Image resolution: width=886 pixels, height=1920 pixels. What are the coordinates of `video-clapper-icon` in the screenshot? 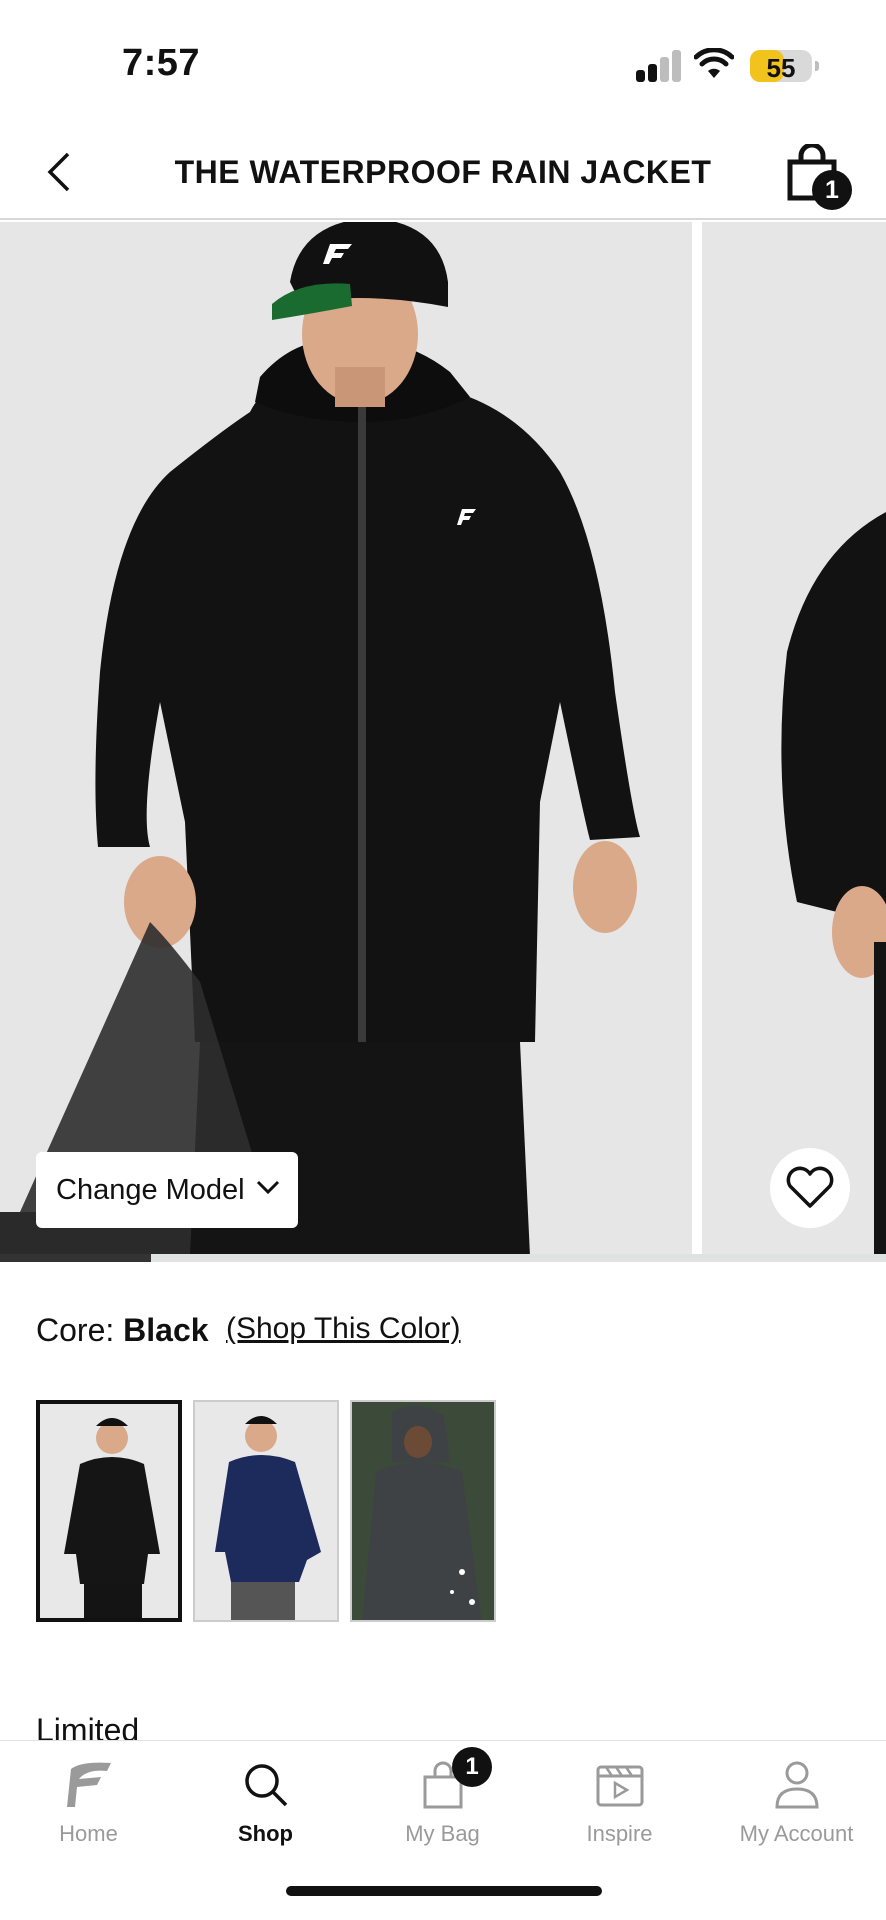 It's located at (619, 1786).